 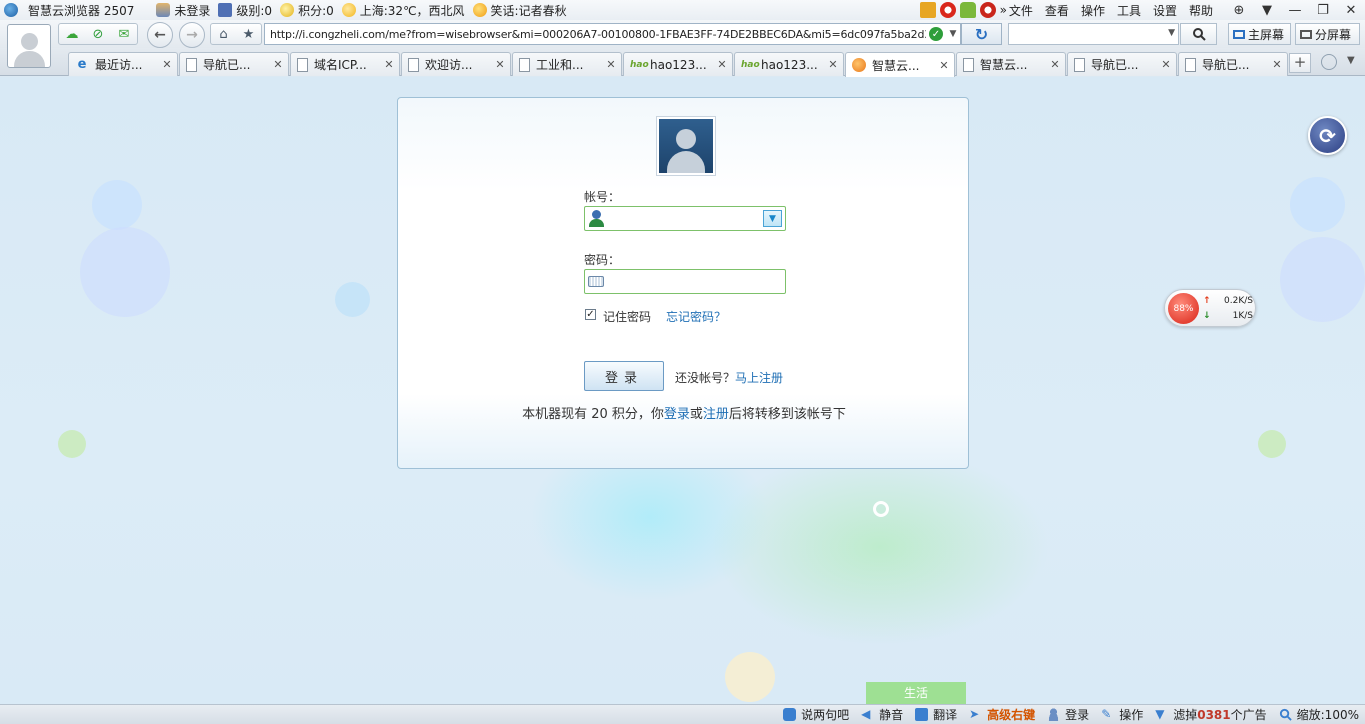 I want to click on account-dropdown-icon: ▼, so click(x=772, y=218).